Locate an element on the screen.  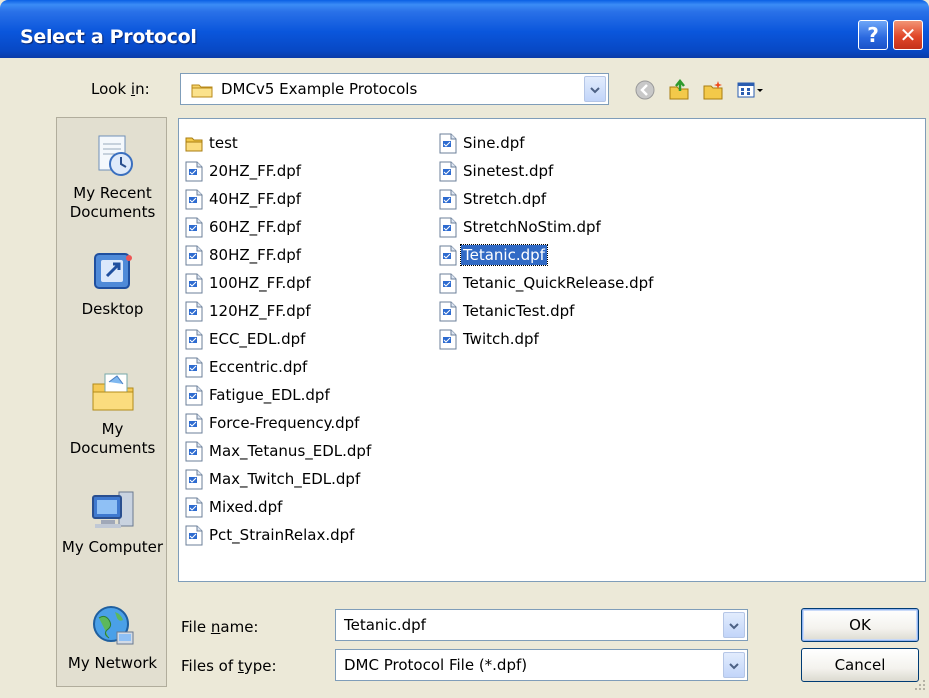
file-item: ECC_EDL.dpf is located at coordinates (279, 339).